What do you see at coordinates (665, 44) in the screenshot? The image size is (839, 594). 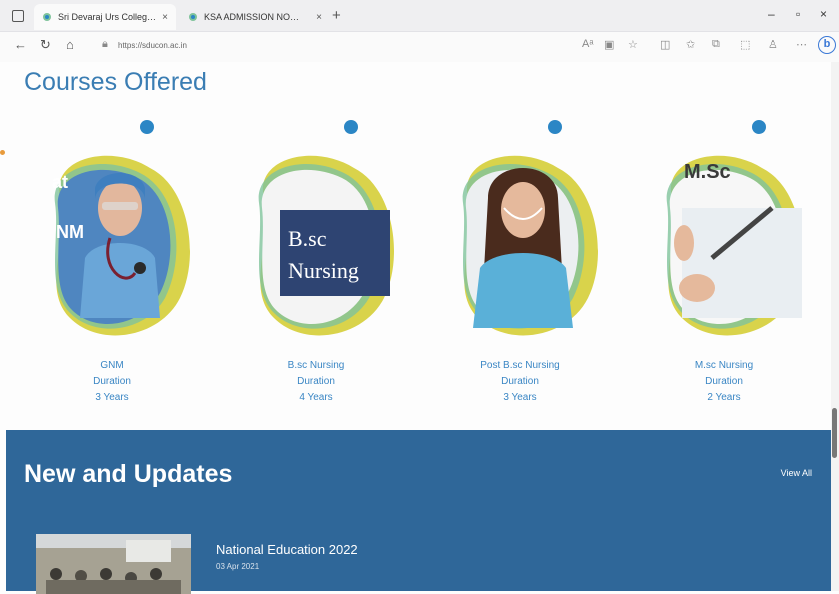 I see `split-screen-icon: ◫` at bounding box center [665, 44].